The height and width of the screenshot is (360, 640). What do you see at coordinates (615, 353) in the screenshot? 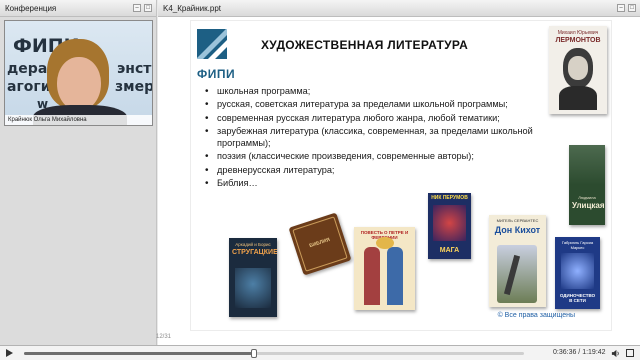
I see `volume-icon` at bounding box center [615, 353].